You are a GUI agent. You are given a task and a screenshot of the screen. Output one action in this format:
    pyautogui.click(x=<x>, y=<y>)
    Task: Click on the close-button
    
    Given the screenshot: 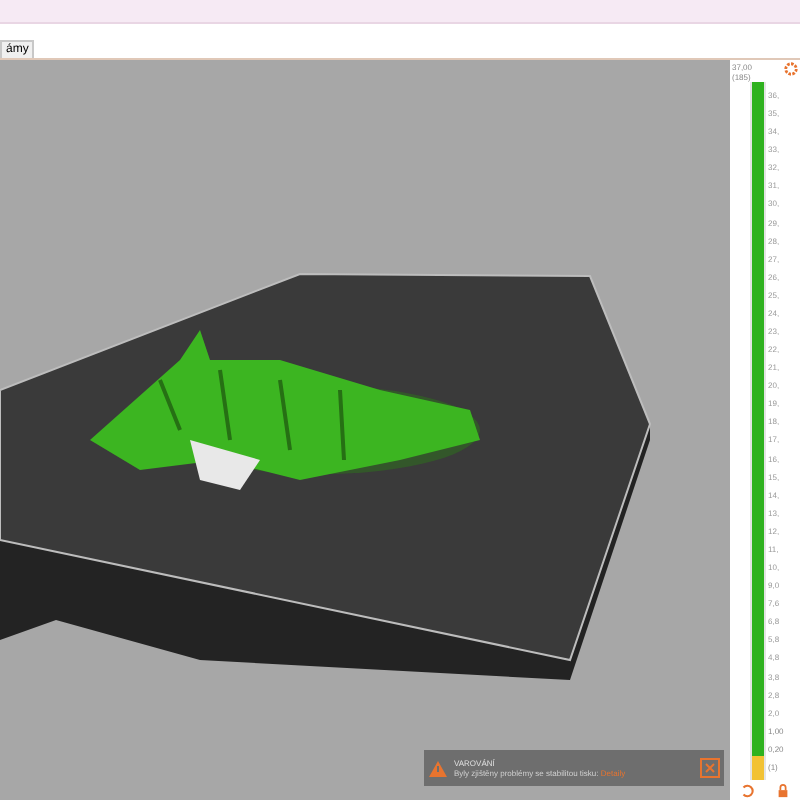 What is the action you would take?
    pyautogui.click(x=710, y=768)
    